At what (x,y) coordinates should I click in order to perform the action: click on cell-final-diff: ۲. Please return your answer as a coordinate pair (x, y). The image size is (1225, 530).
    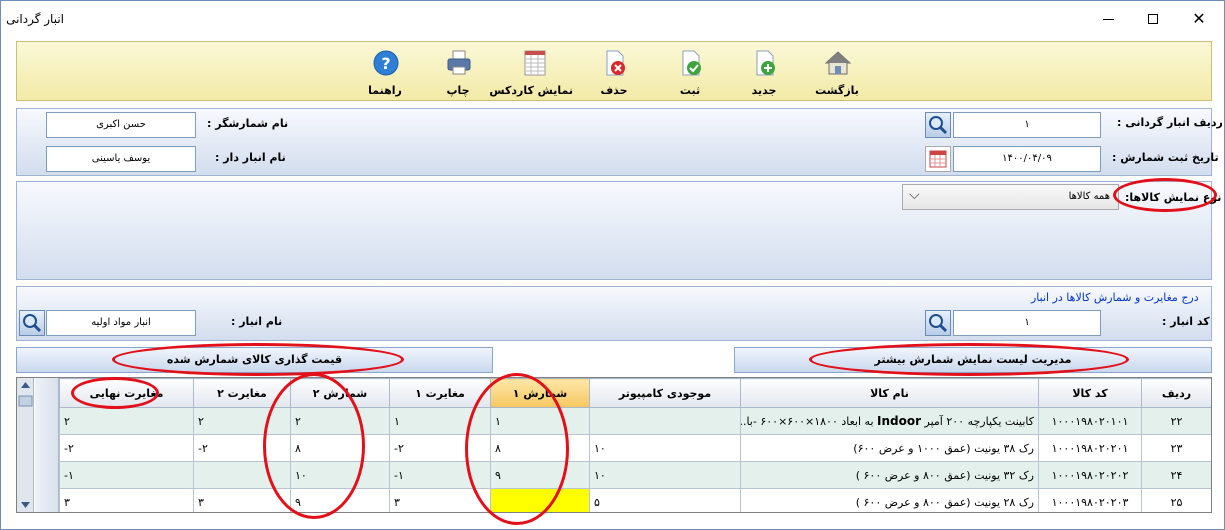
    Looking at the image, I should click on (126, 421).